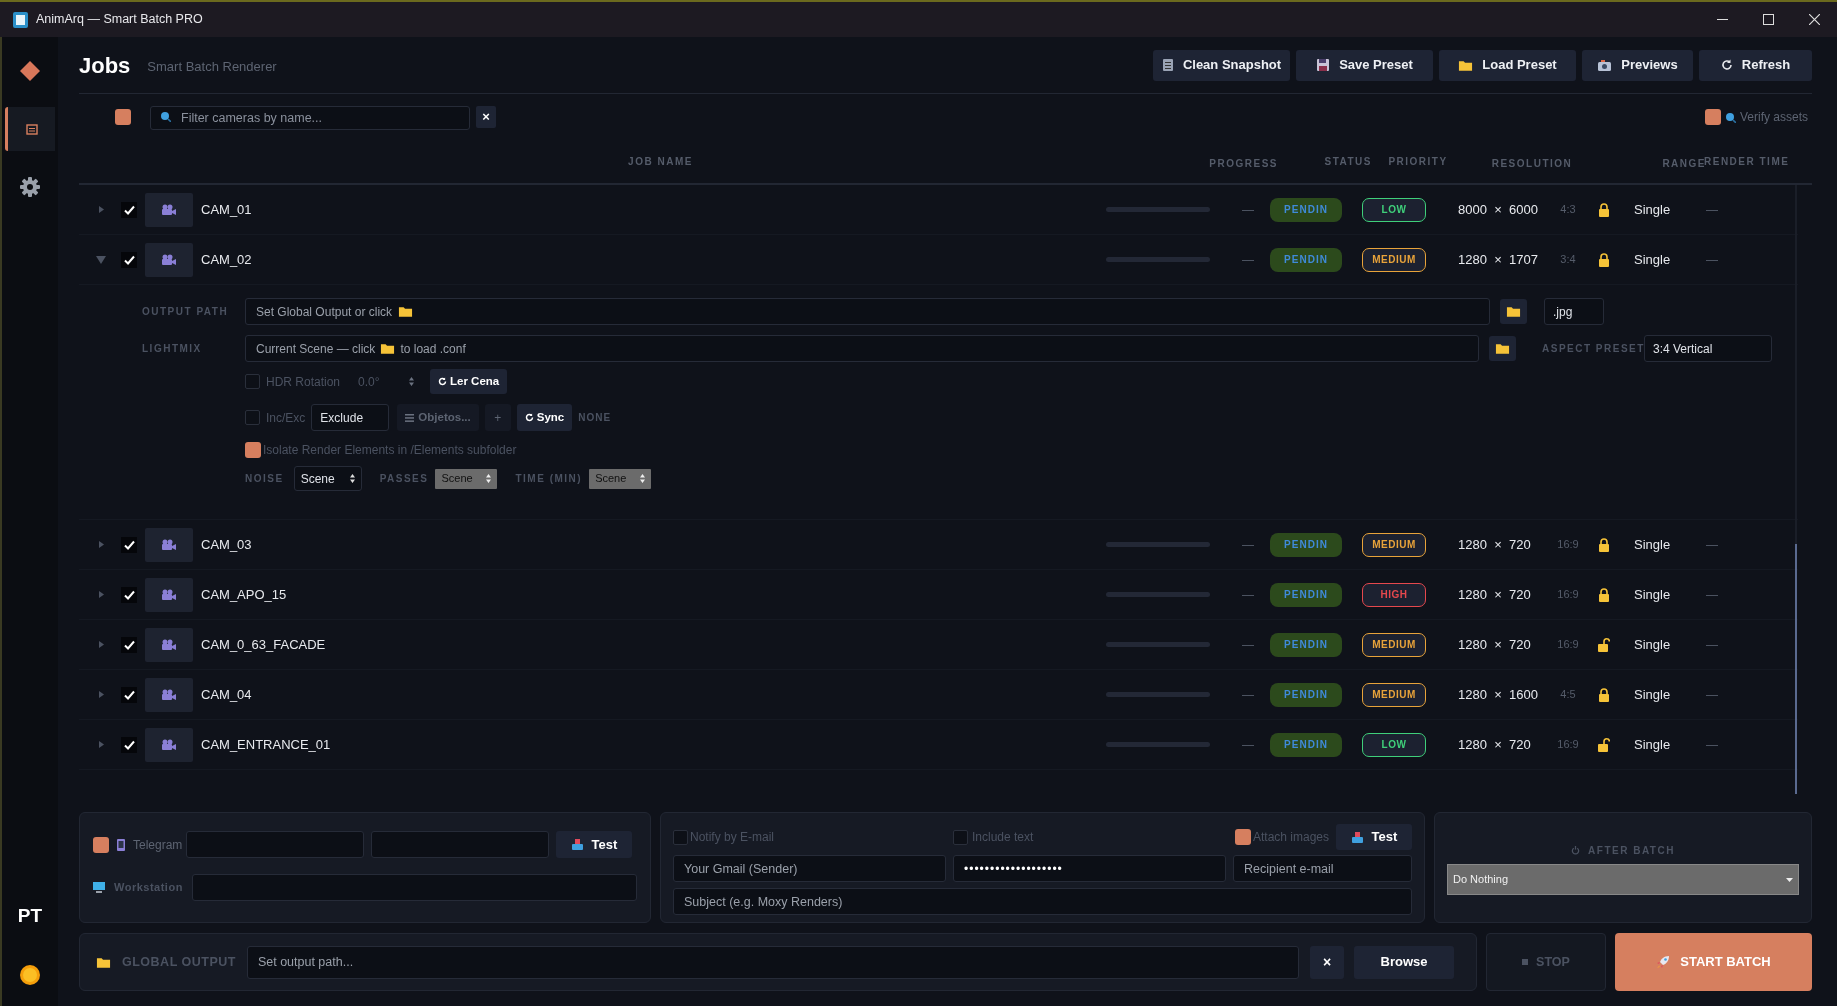 The width and height of the screenshot is (1837, 1006). What do you see at coordinates (179, 962) in the screenshot?
I see `global-output-label: GLOBAL OUTPUT` at bounding box center [179, 962].